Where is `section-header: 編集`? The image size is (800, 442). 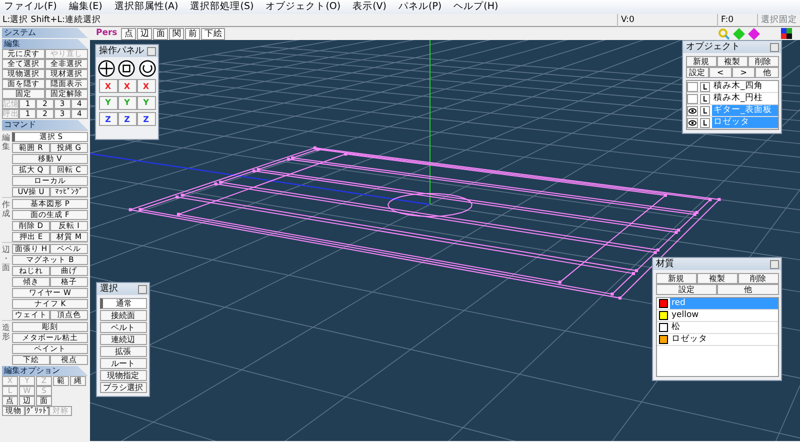
section-header: 編集 is located at coordinates (45, 44).